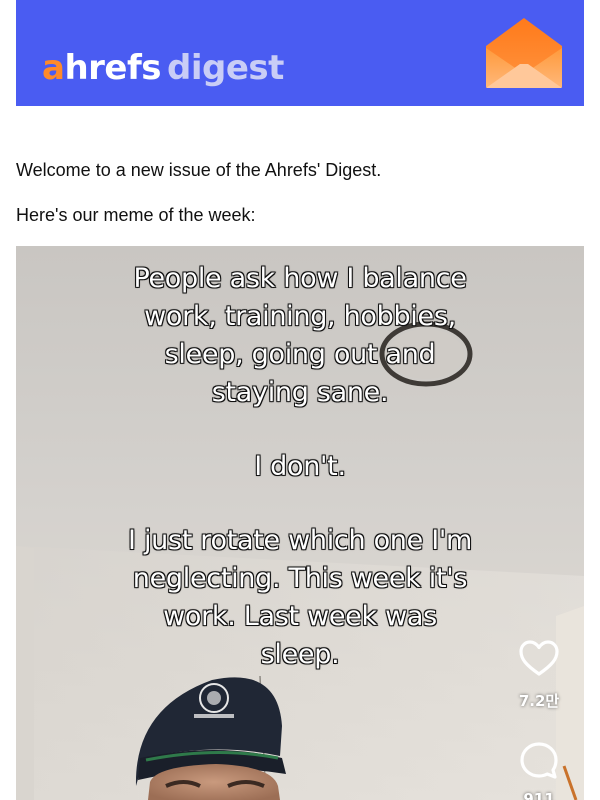  I want to click on meme-intro-text: Here's our meme of the week:, so click(136, 215).